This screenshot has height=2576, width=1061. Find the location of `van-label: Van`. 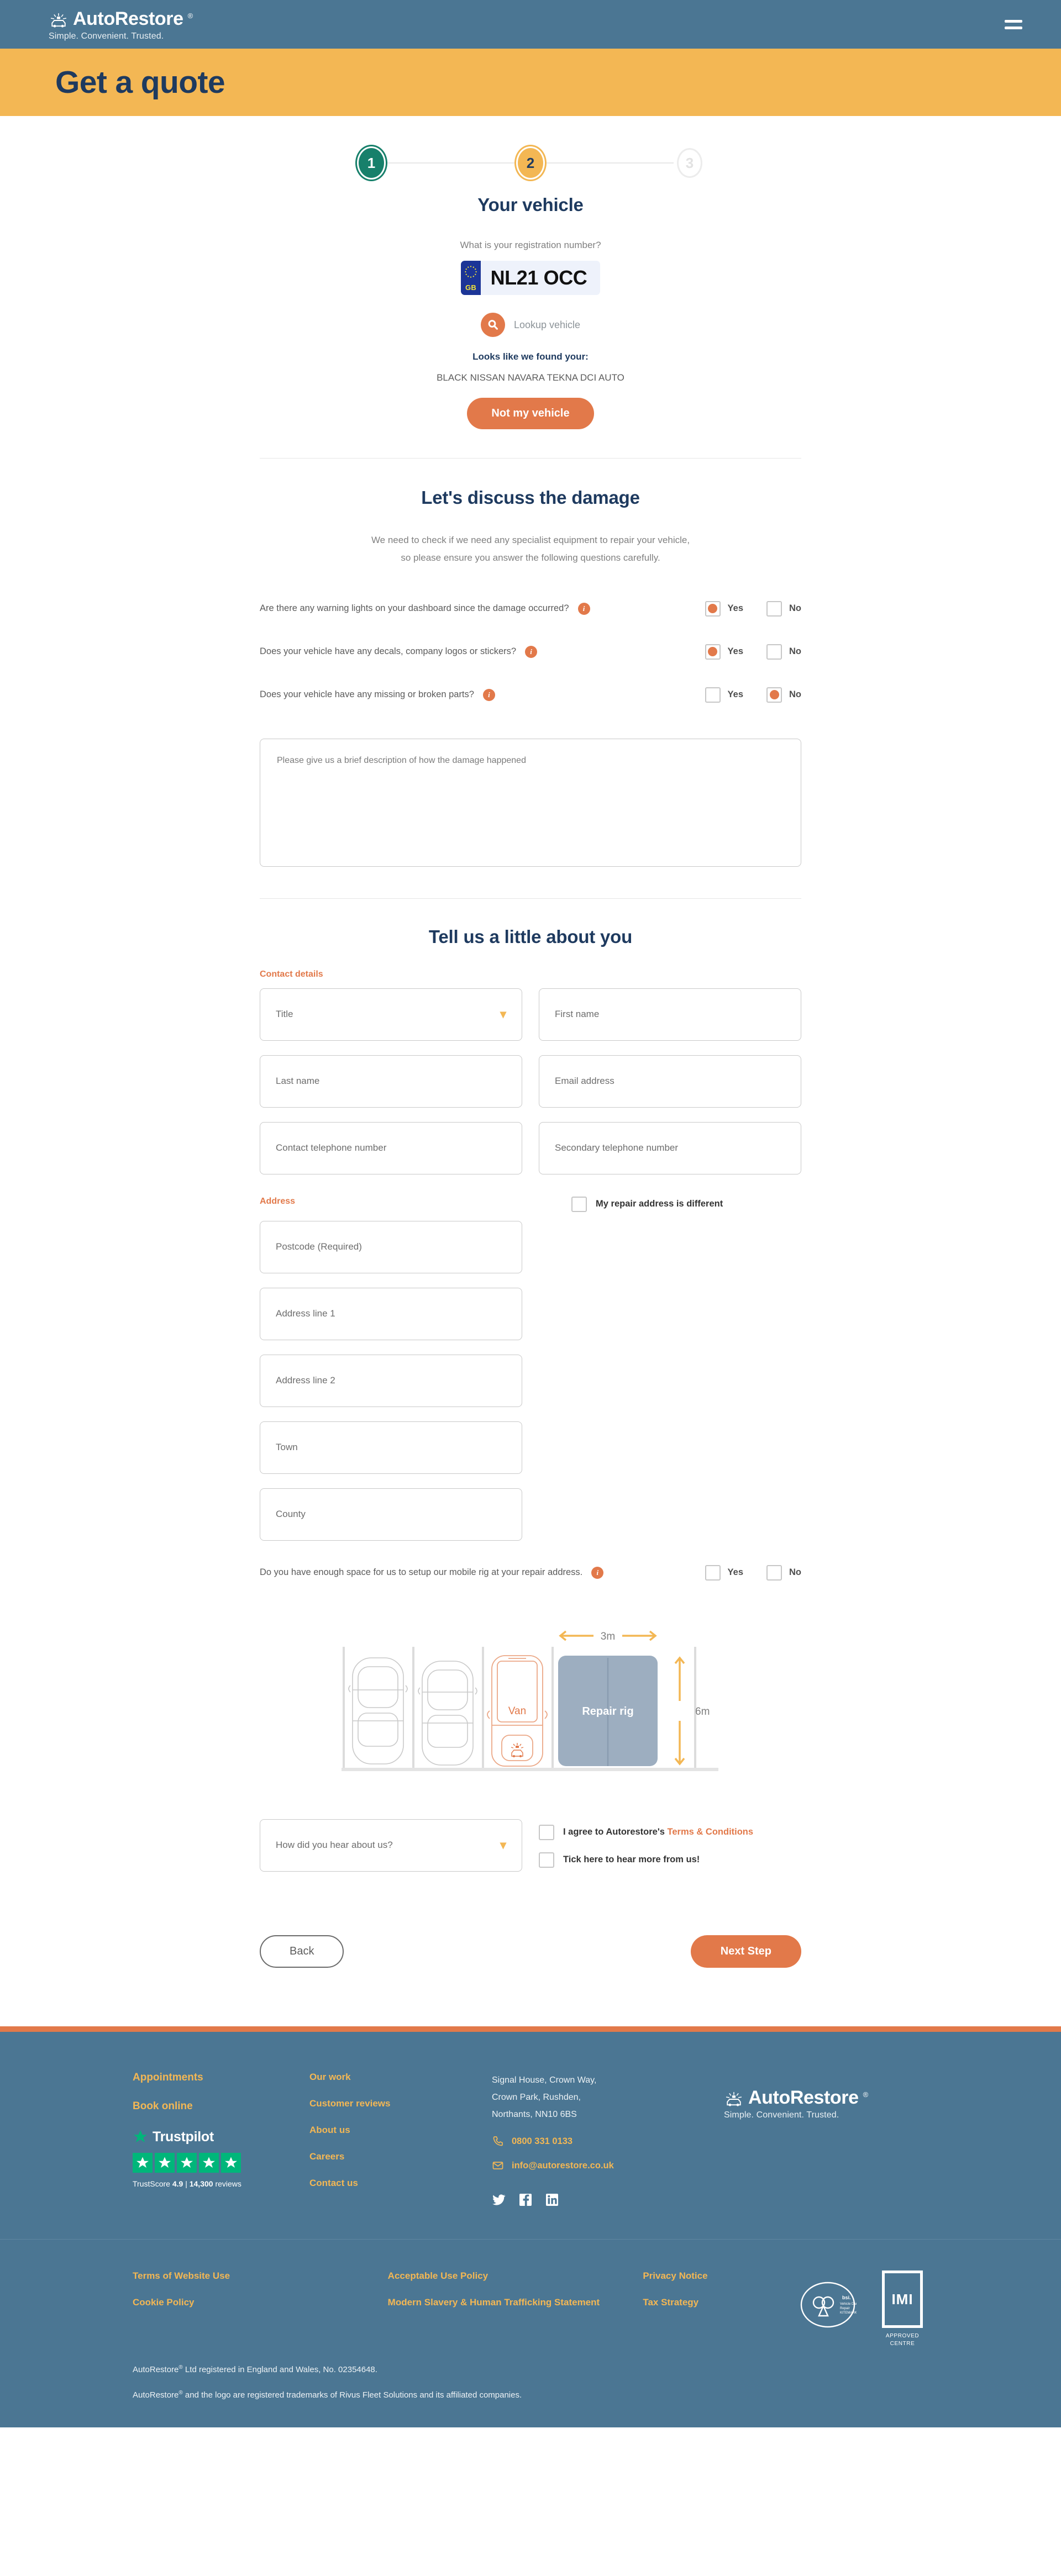

van-label: Van is located at coordinates (517, 1711).